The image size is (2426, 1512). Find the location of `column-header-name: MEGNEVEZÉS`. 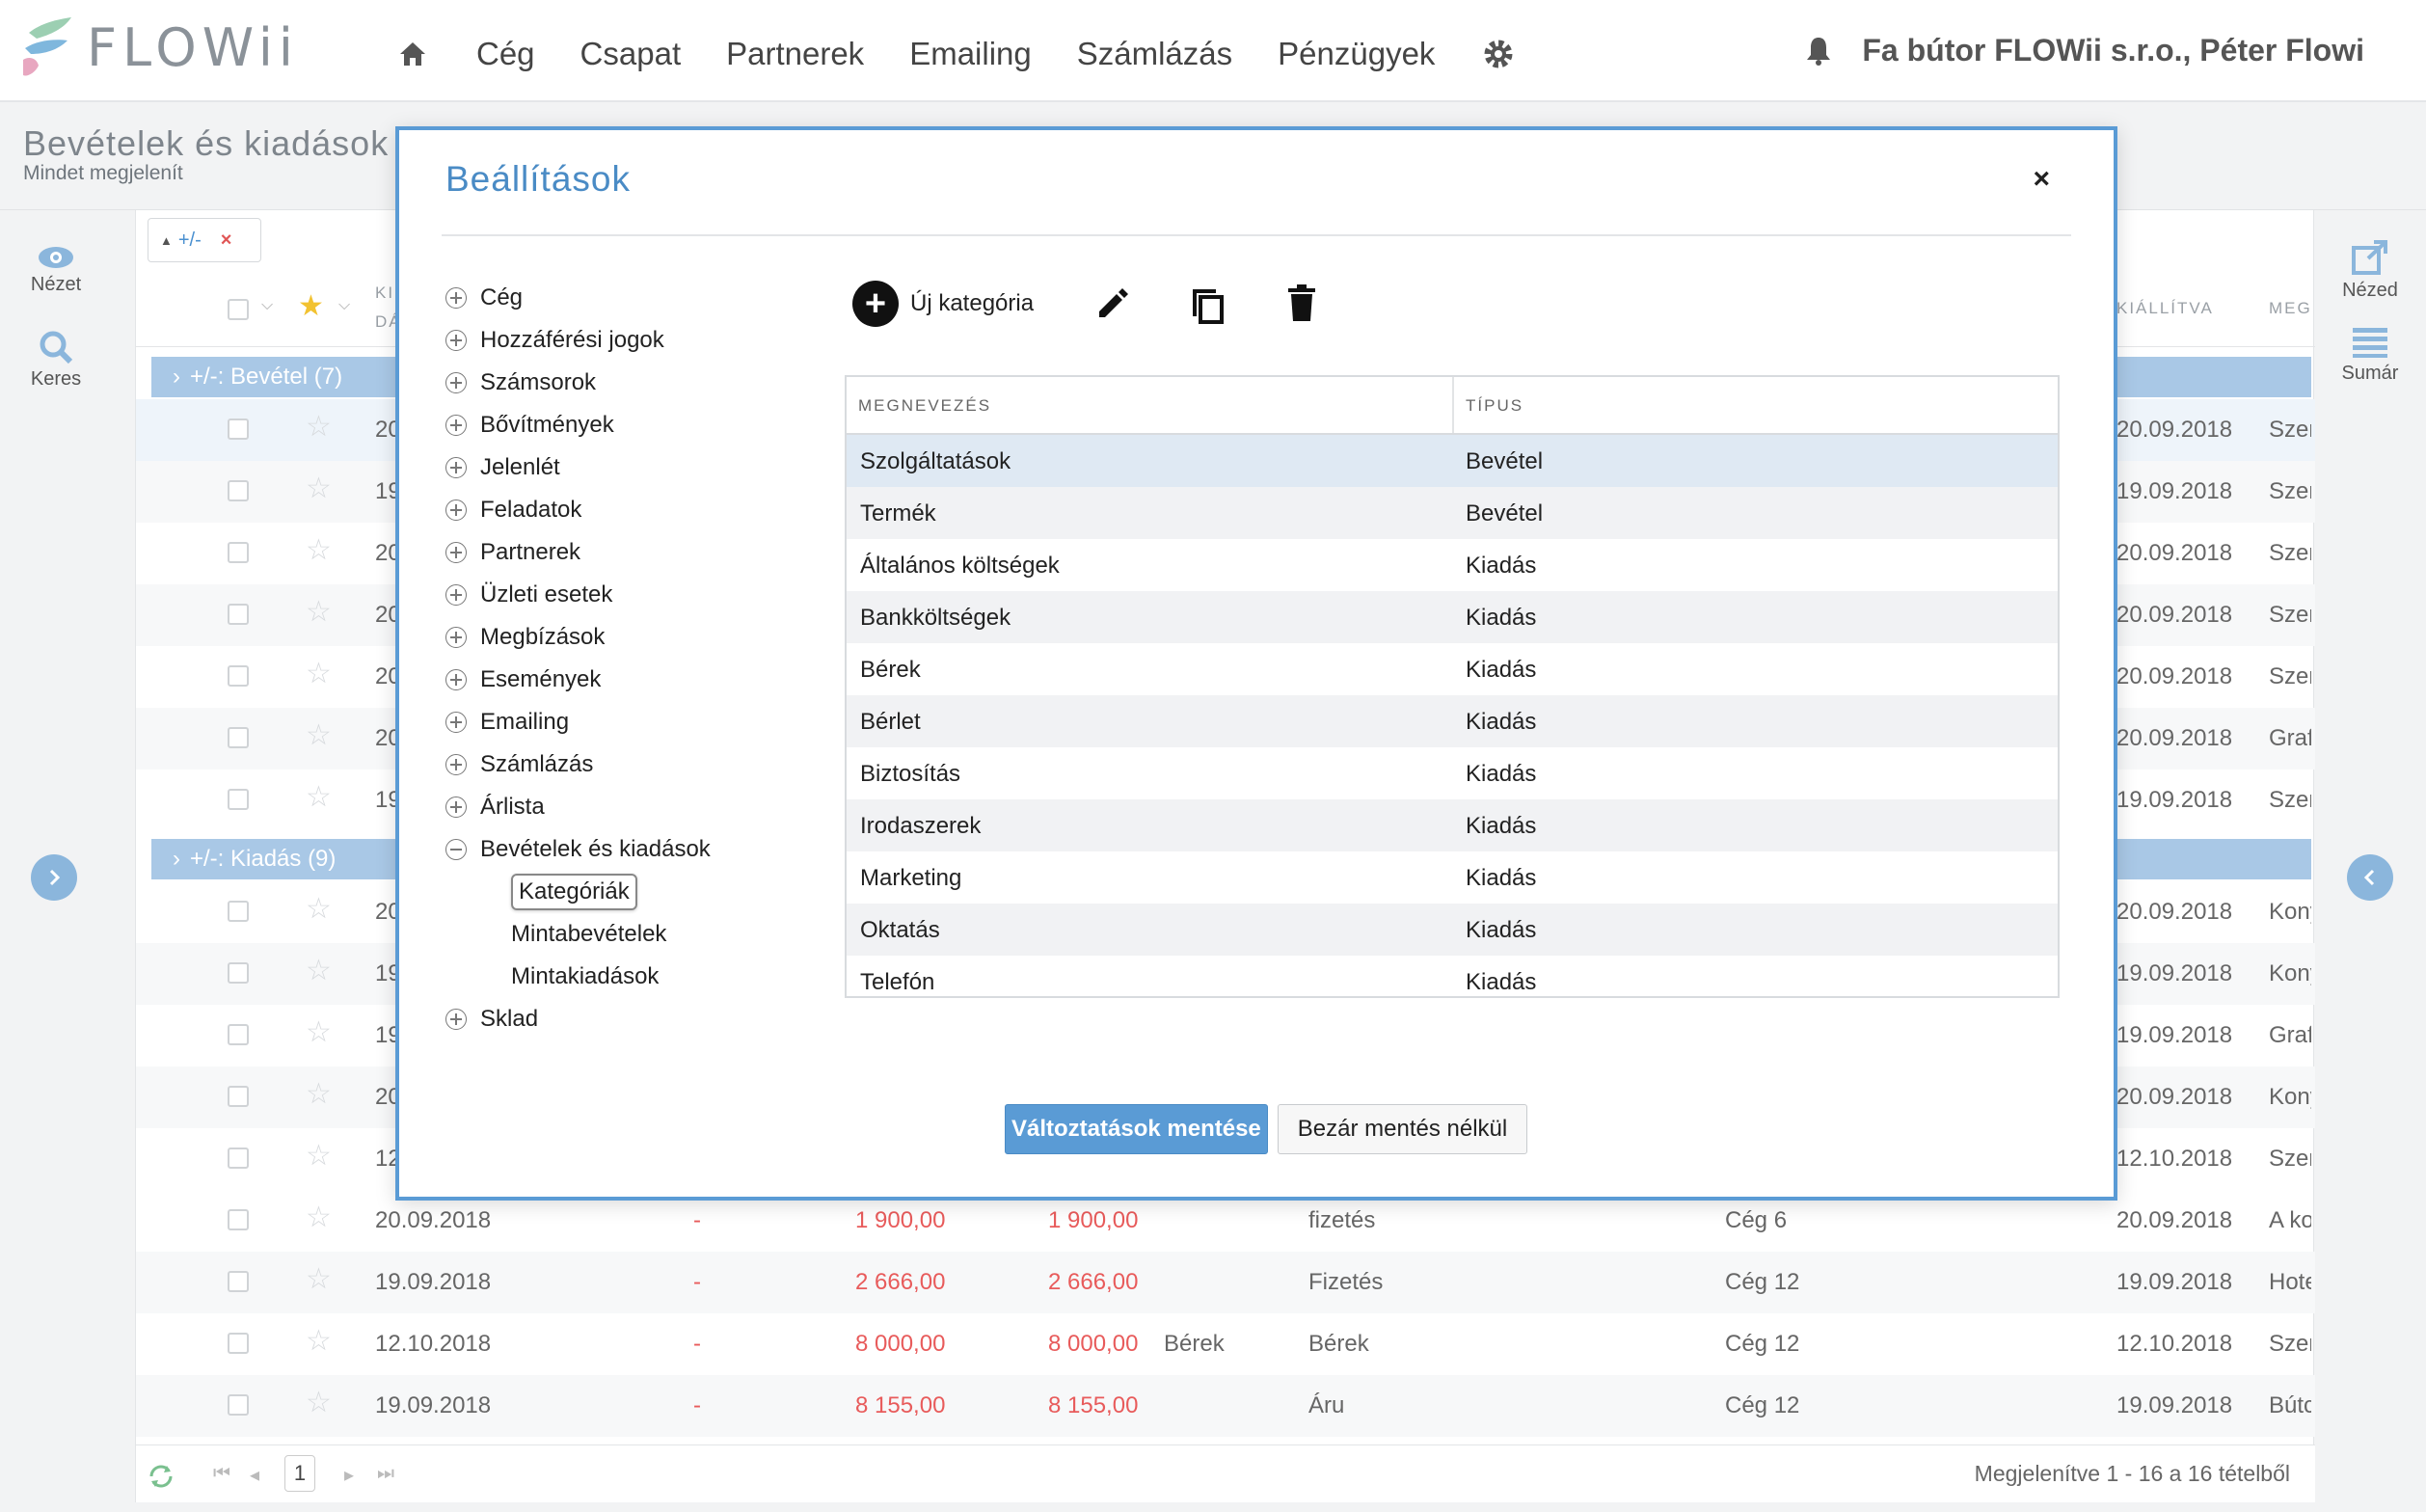

column-header-name: MEGNEVEZÉS is located at coordinates (924, 406).